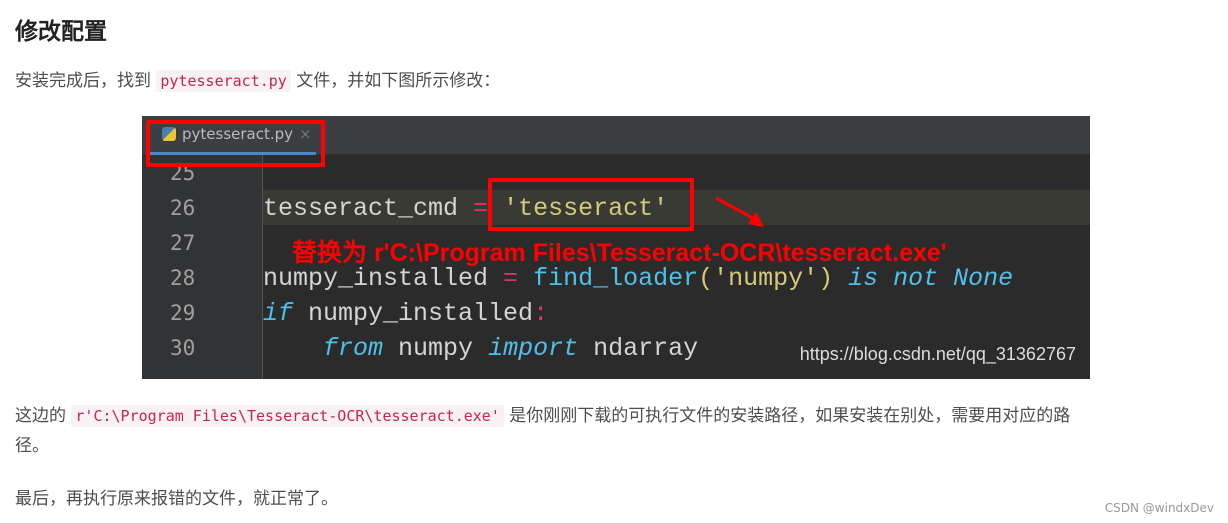 This screenshot has height=523, width=1228. I want to click on text: 是你刚刚下载的可执行文件的安装路径，如果安装在别处，需要用对应的路, so click(787, 416).